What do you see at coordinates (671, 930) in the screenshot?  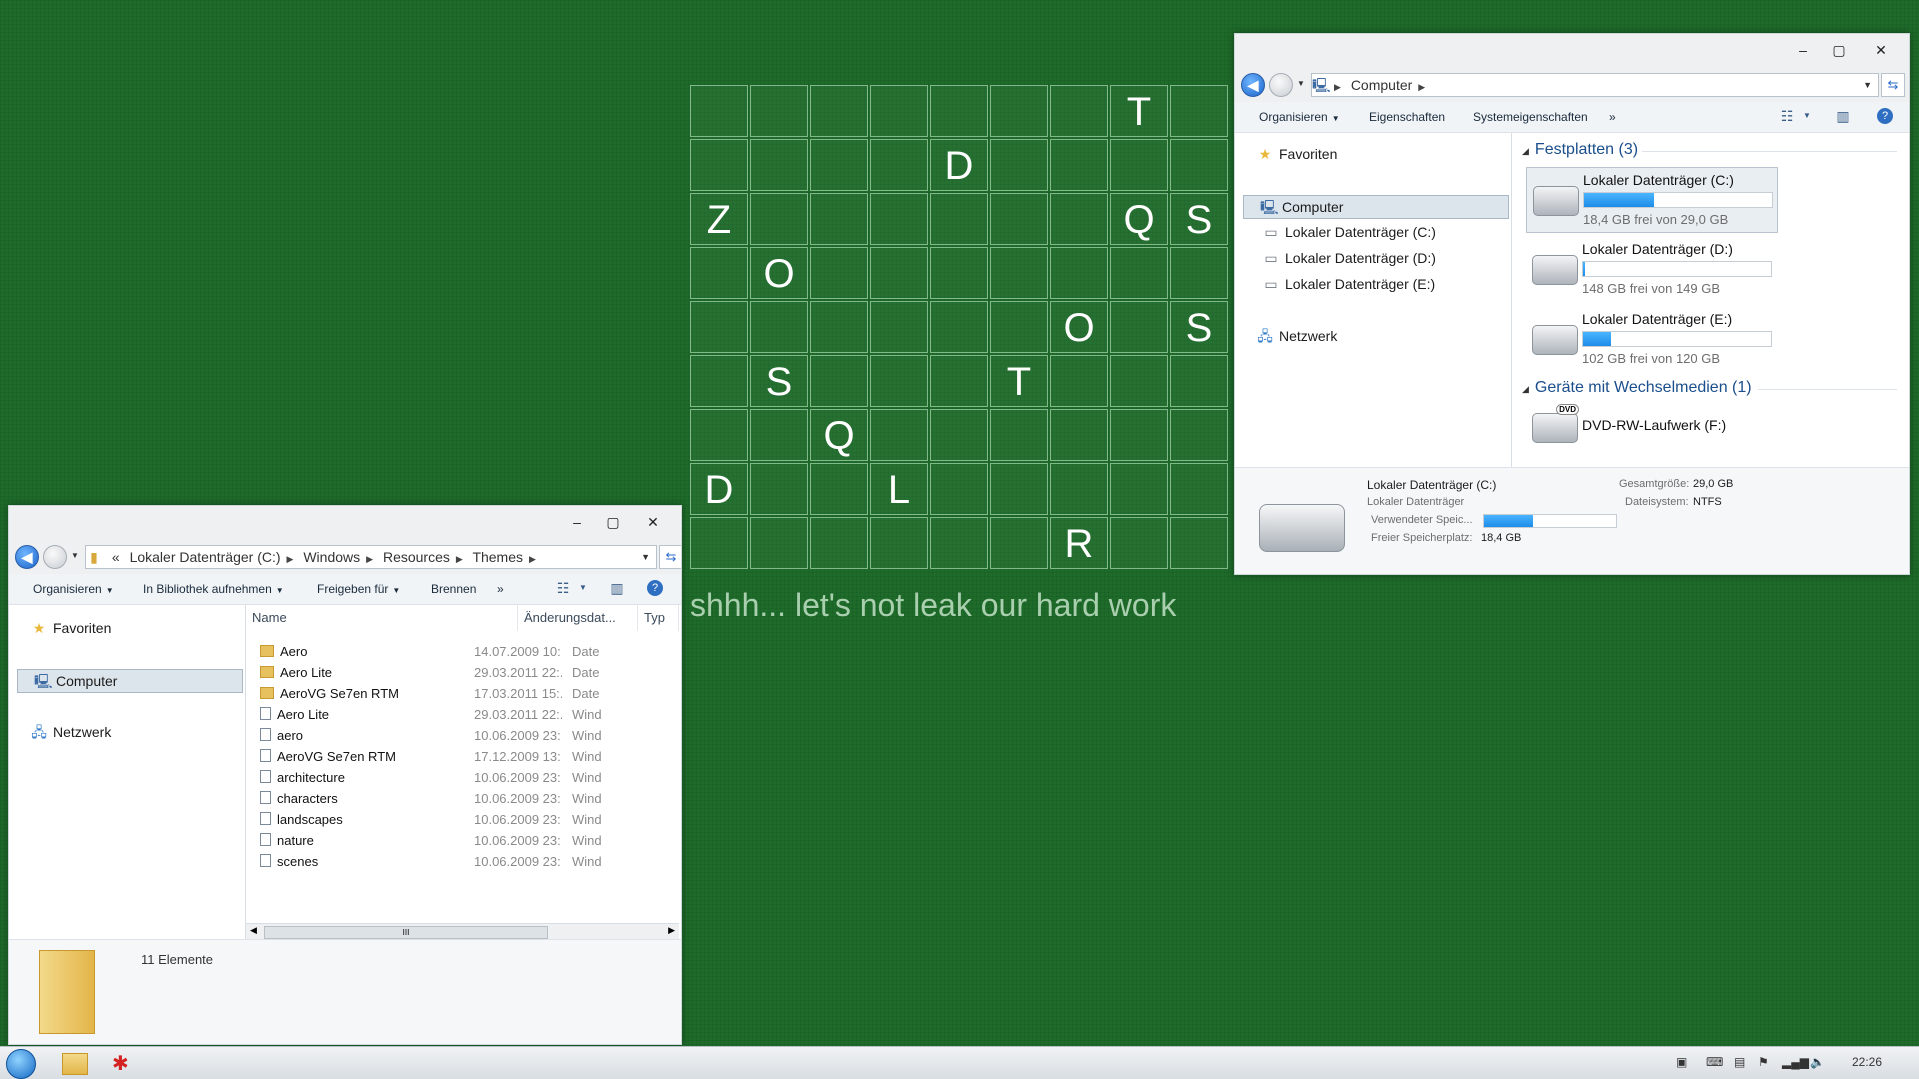 I see `scroll-right-icon: ▶` at bounding box center [671, 930].